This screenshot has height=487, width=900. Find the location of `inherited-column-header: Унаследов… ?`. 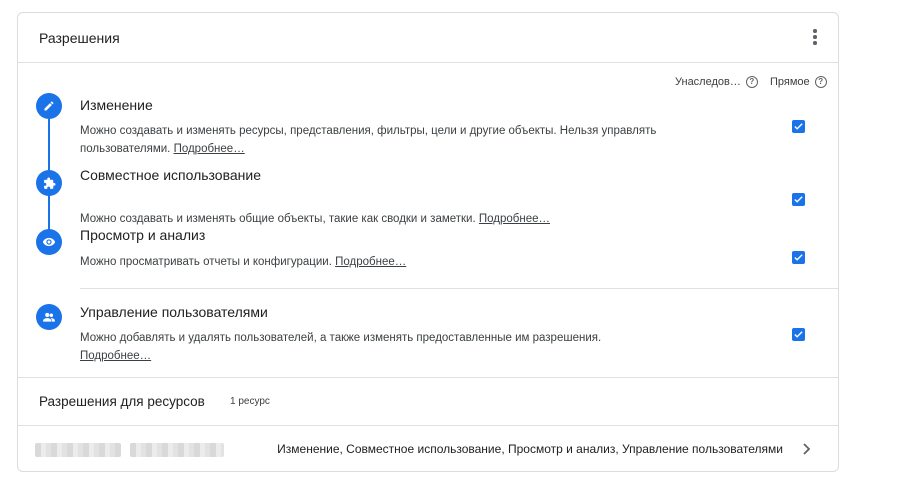

inherited-column-header: Унаследов… ? is located at coordinates (716, 82).